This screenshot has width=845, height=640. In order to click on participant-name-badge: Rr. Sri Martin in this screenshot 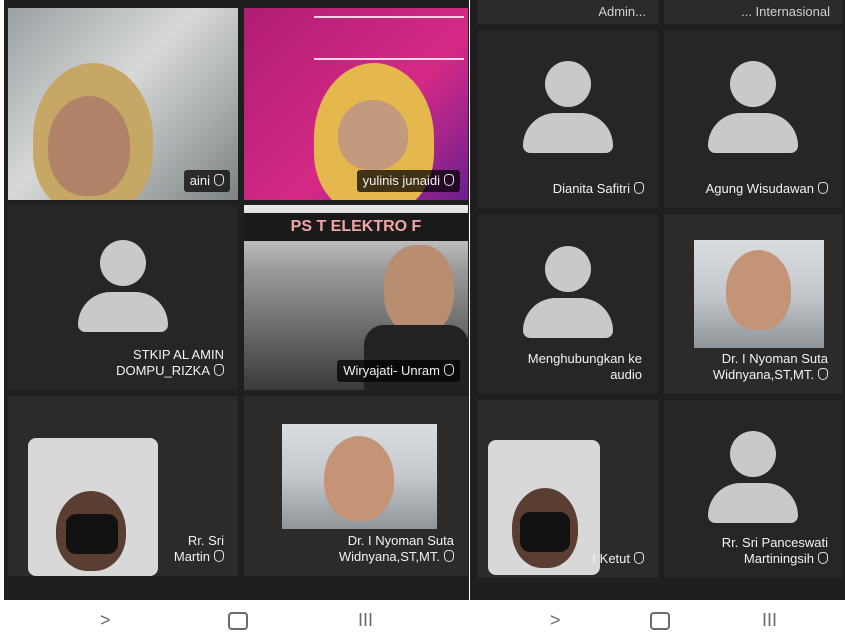, I will do `click(199, 549)`.